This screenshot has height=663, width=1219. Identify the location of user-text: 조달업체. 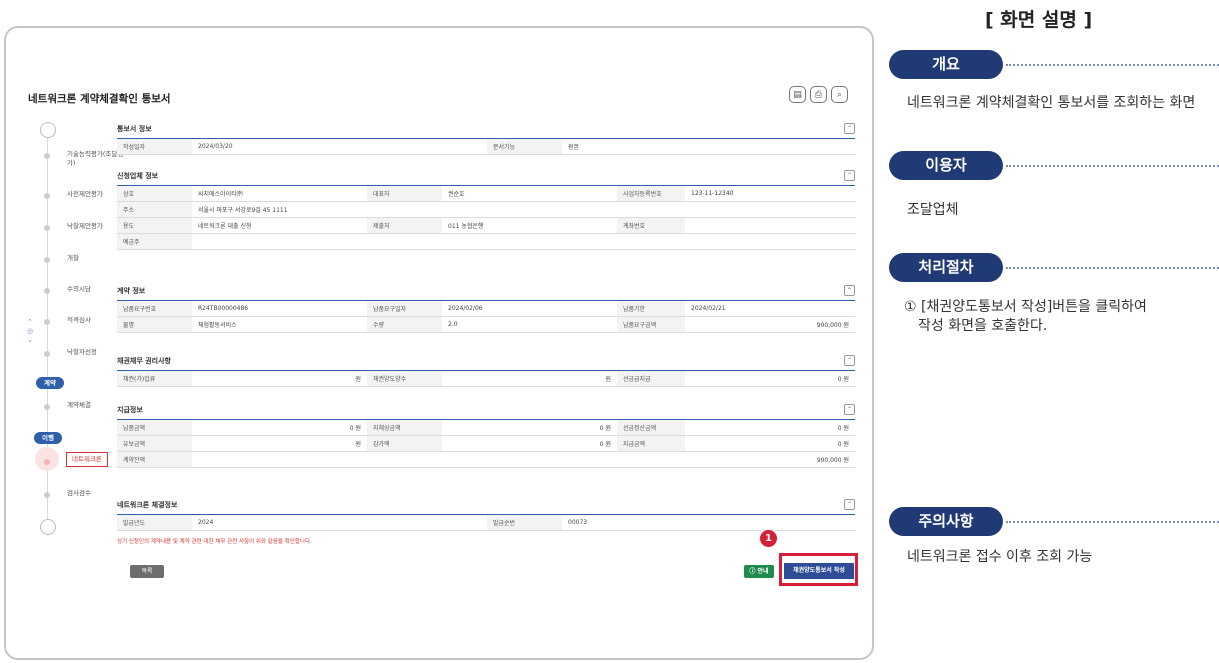
(933, 210).